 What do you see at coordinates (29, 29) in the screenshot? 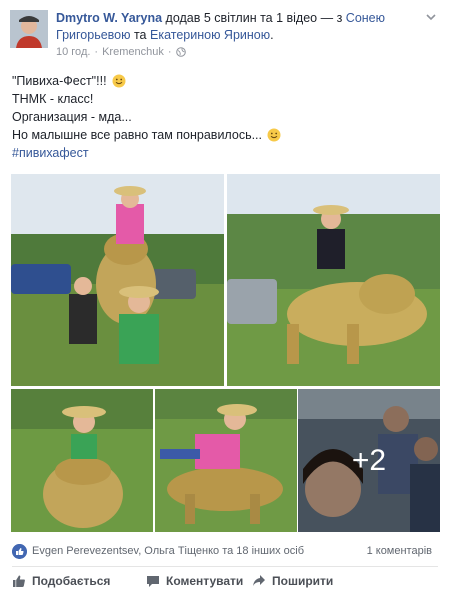
I see `avatar` at bounding box center [29, 29].